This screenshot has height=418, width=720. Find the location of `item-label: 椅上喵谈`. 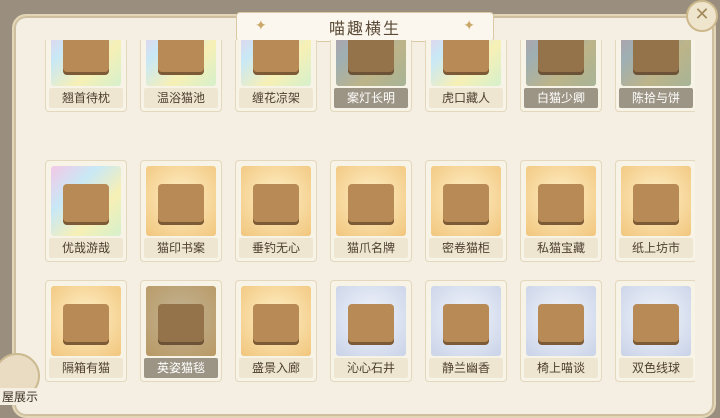

item-label: 椅上喵谈 is located at coordinates (561, 368).